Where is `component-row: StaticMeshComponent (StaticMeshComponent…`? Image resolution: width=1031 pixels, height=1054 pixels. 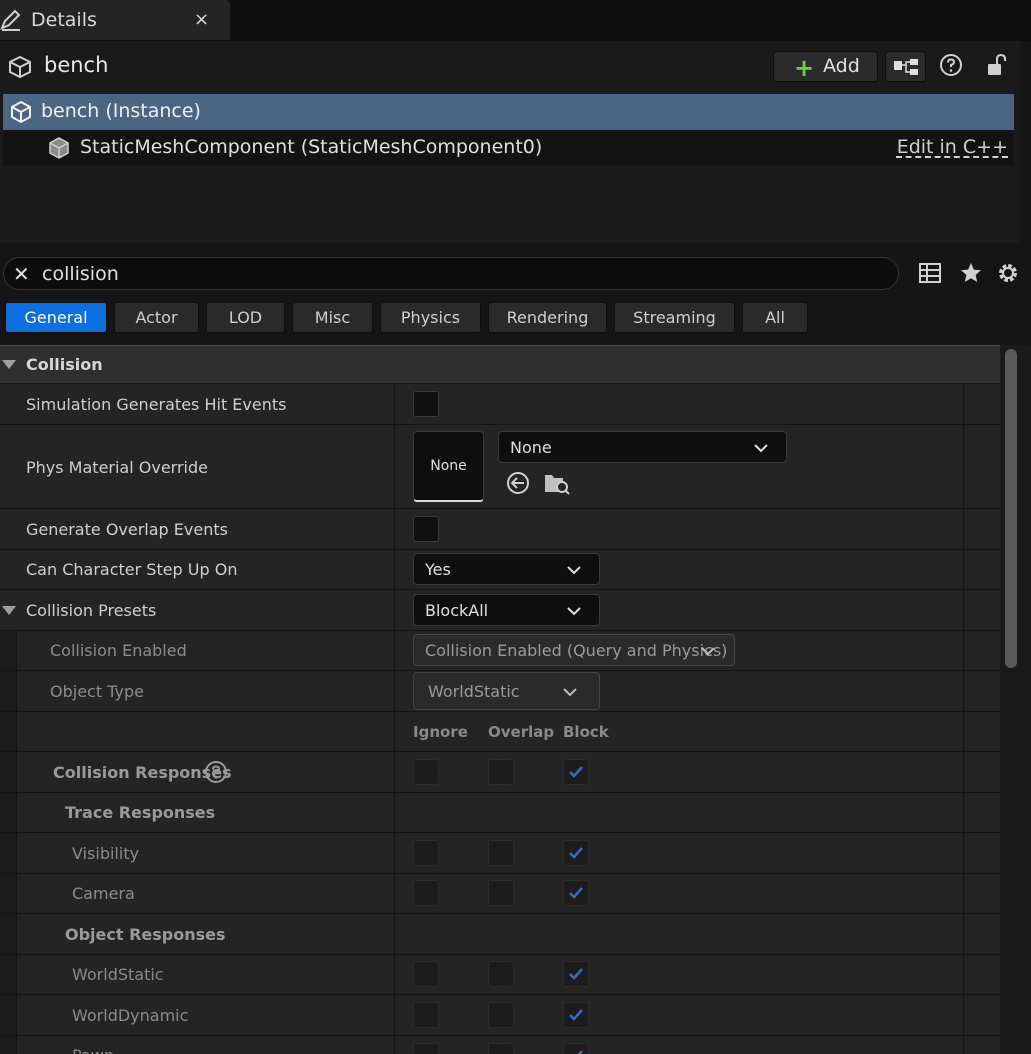
component-row: StaticMeshComponent (StaticMeshComponent… is located at coordinates (508, 148).